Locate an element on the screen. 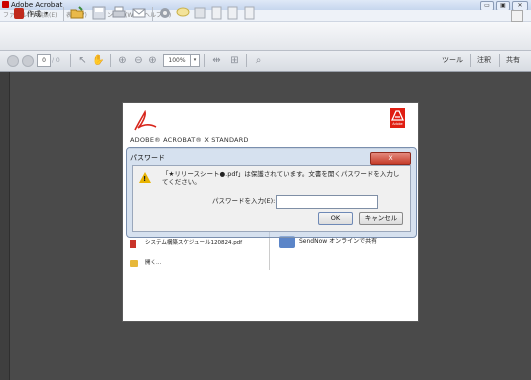 This screenshot has width=531, height=380. email-icon is located at coordinates (139, 13).